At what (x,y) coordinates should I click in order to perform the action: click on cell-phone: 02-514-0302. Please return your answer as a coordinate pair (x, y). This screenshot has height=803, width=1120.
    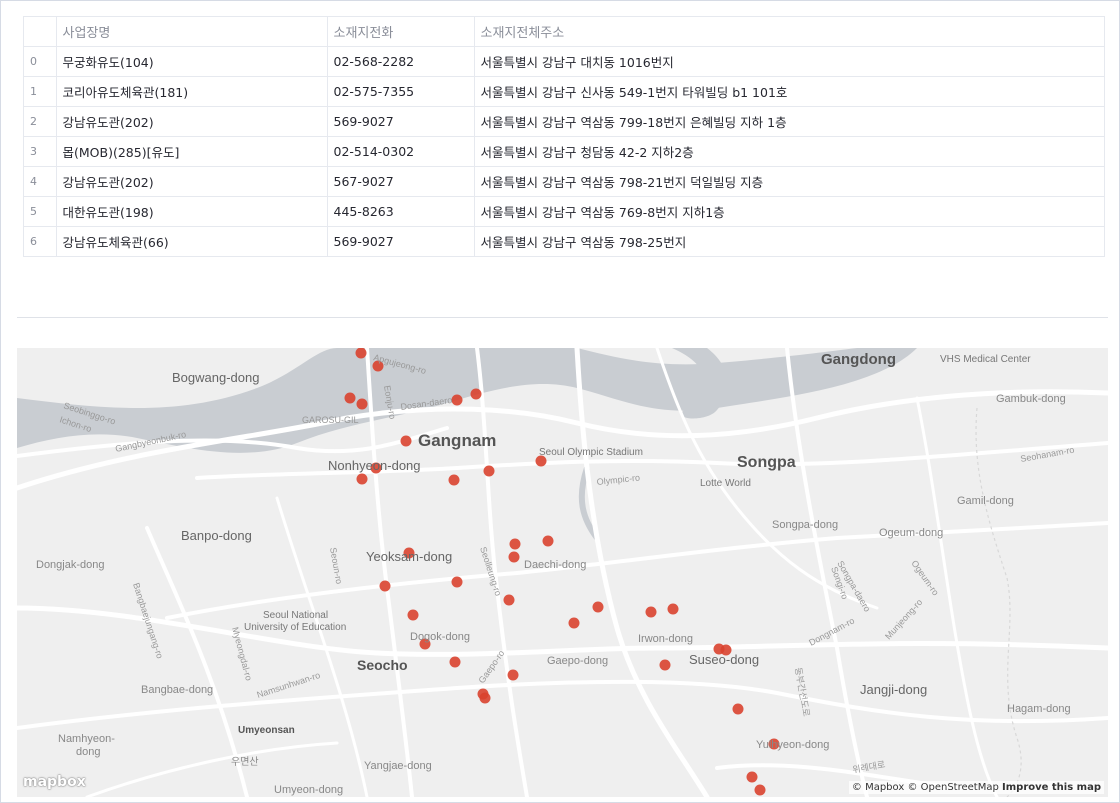
    Looking at the image, I should click on (401, 151).